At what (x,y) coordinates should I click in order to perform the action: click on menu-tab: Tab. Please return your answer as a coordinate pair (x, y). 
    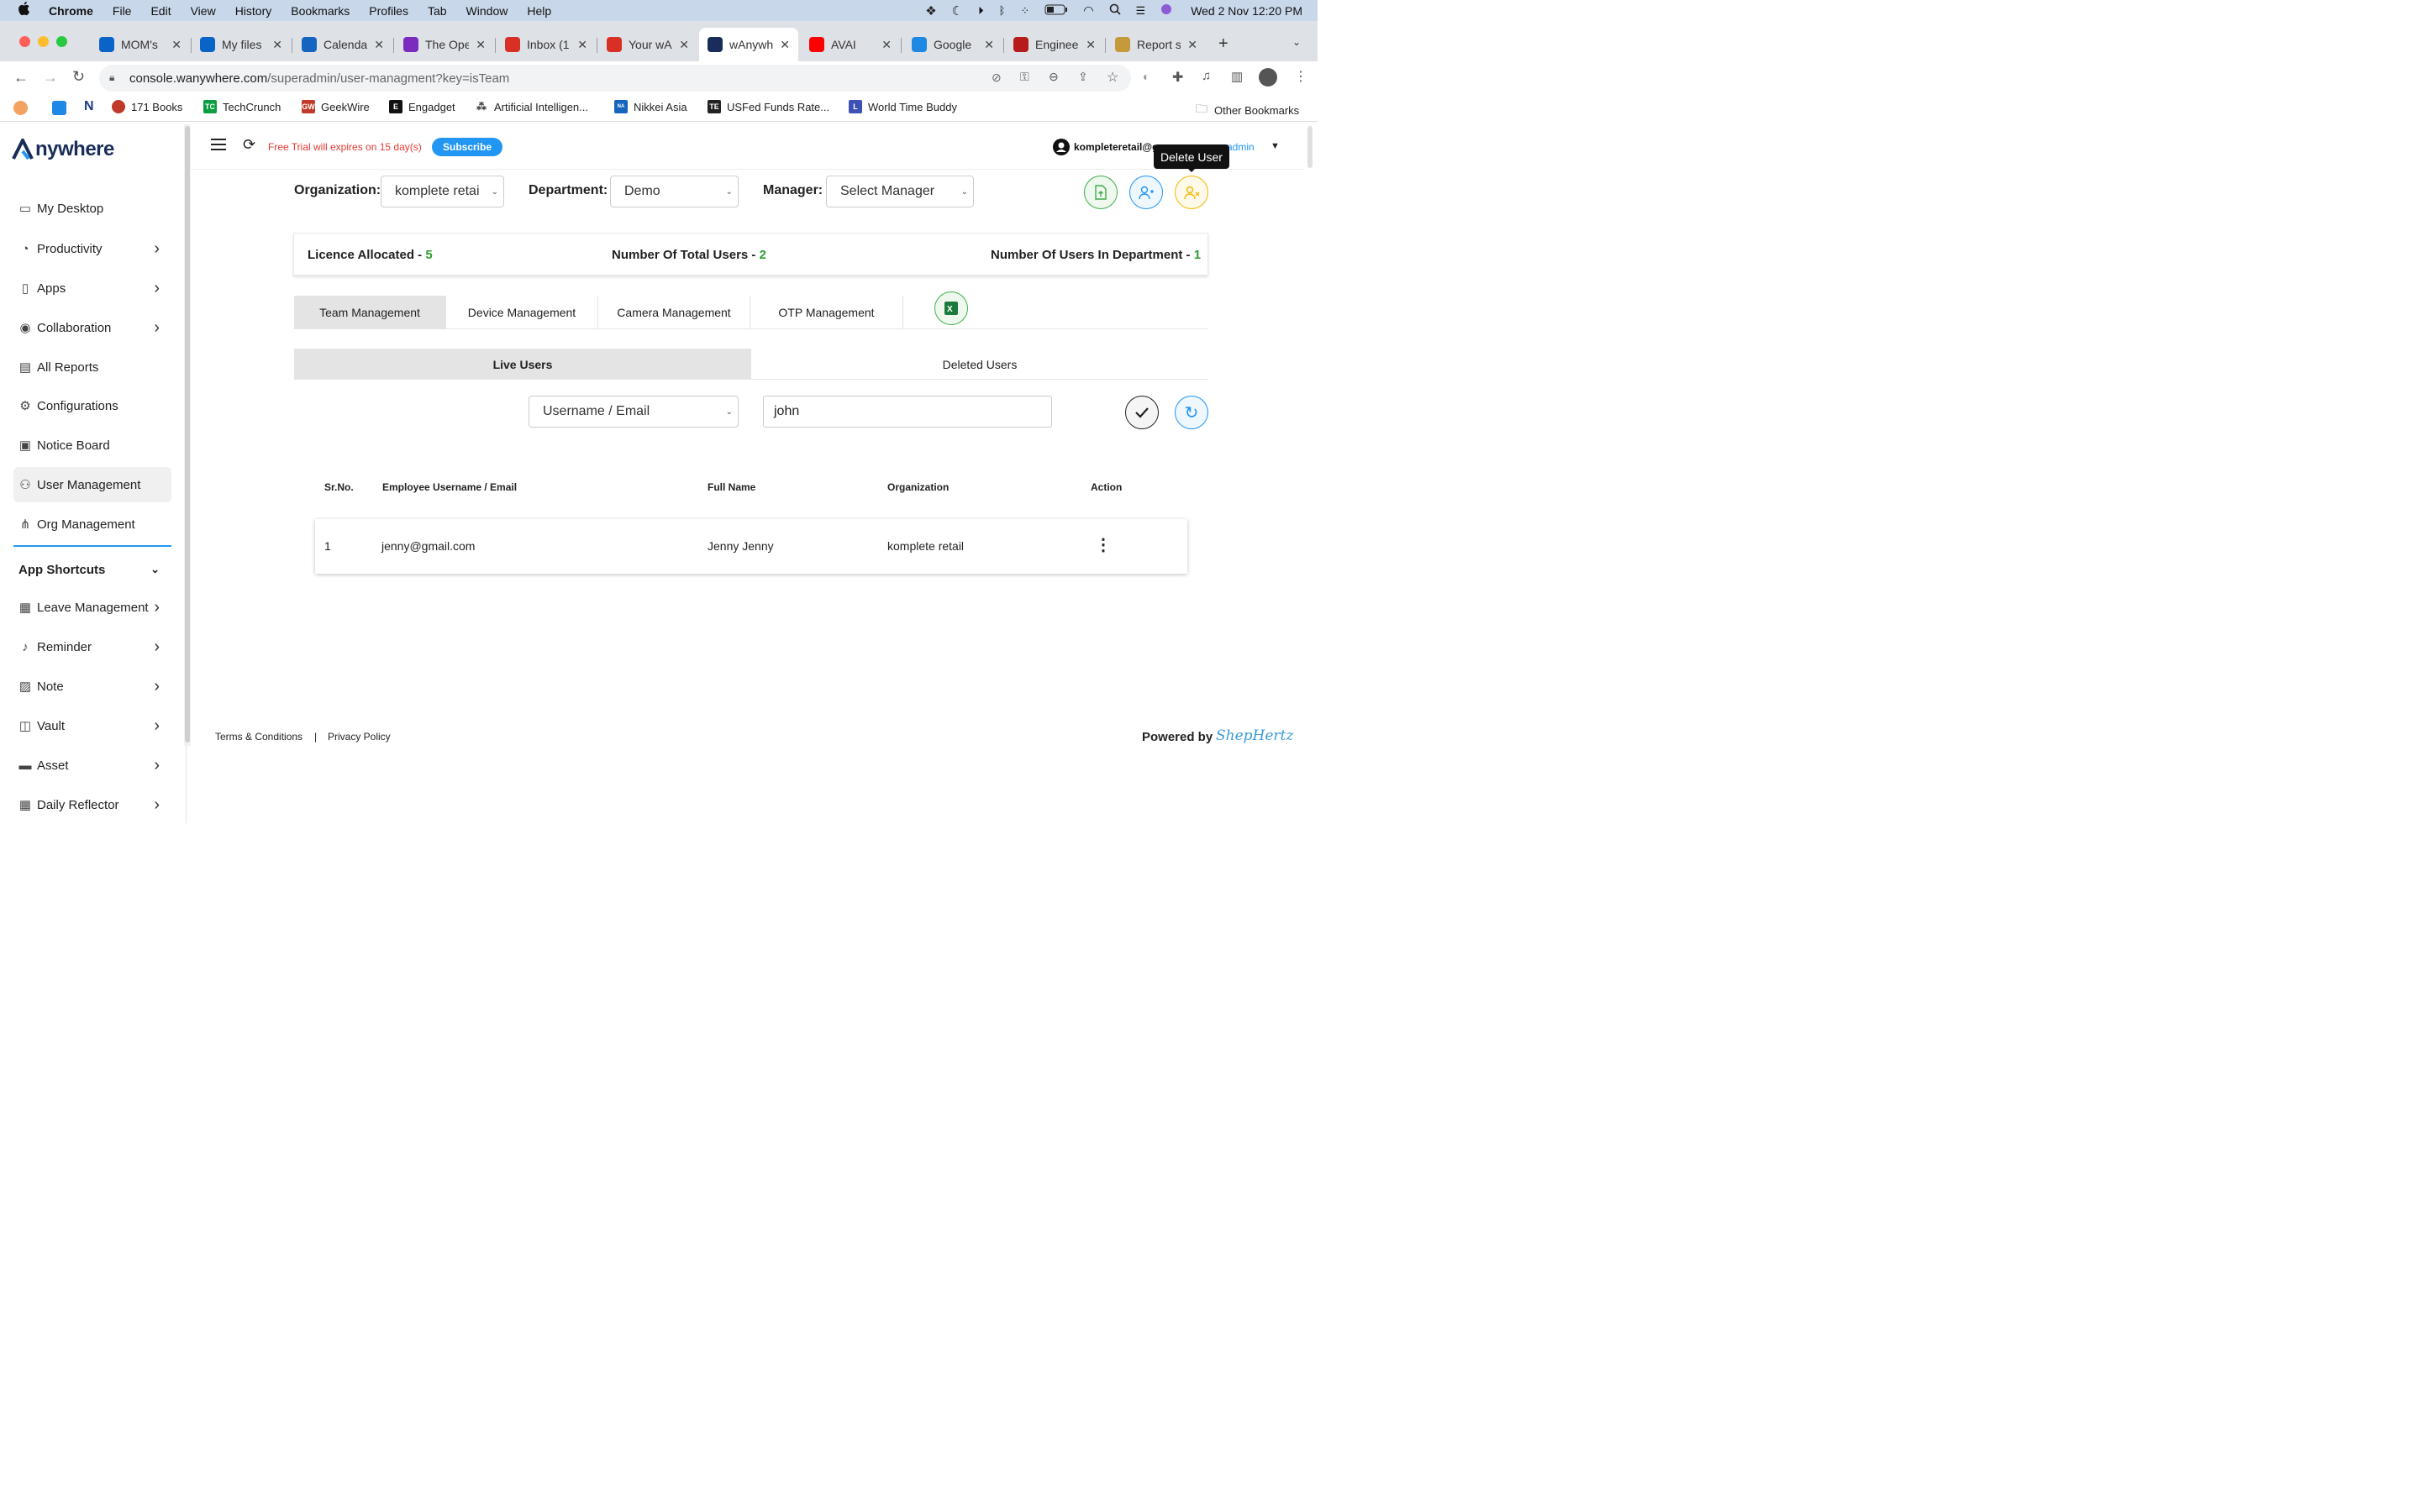
    Looking at the image, I should click on (437, 11).